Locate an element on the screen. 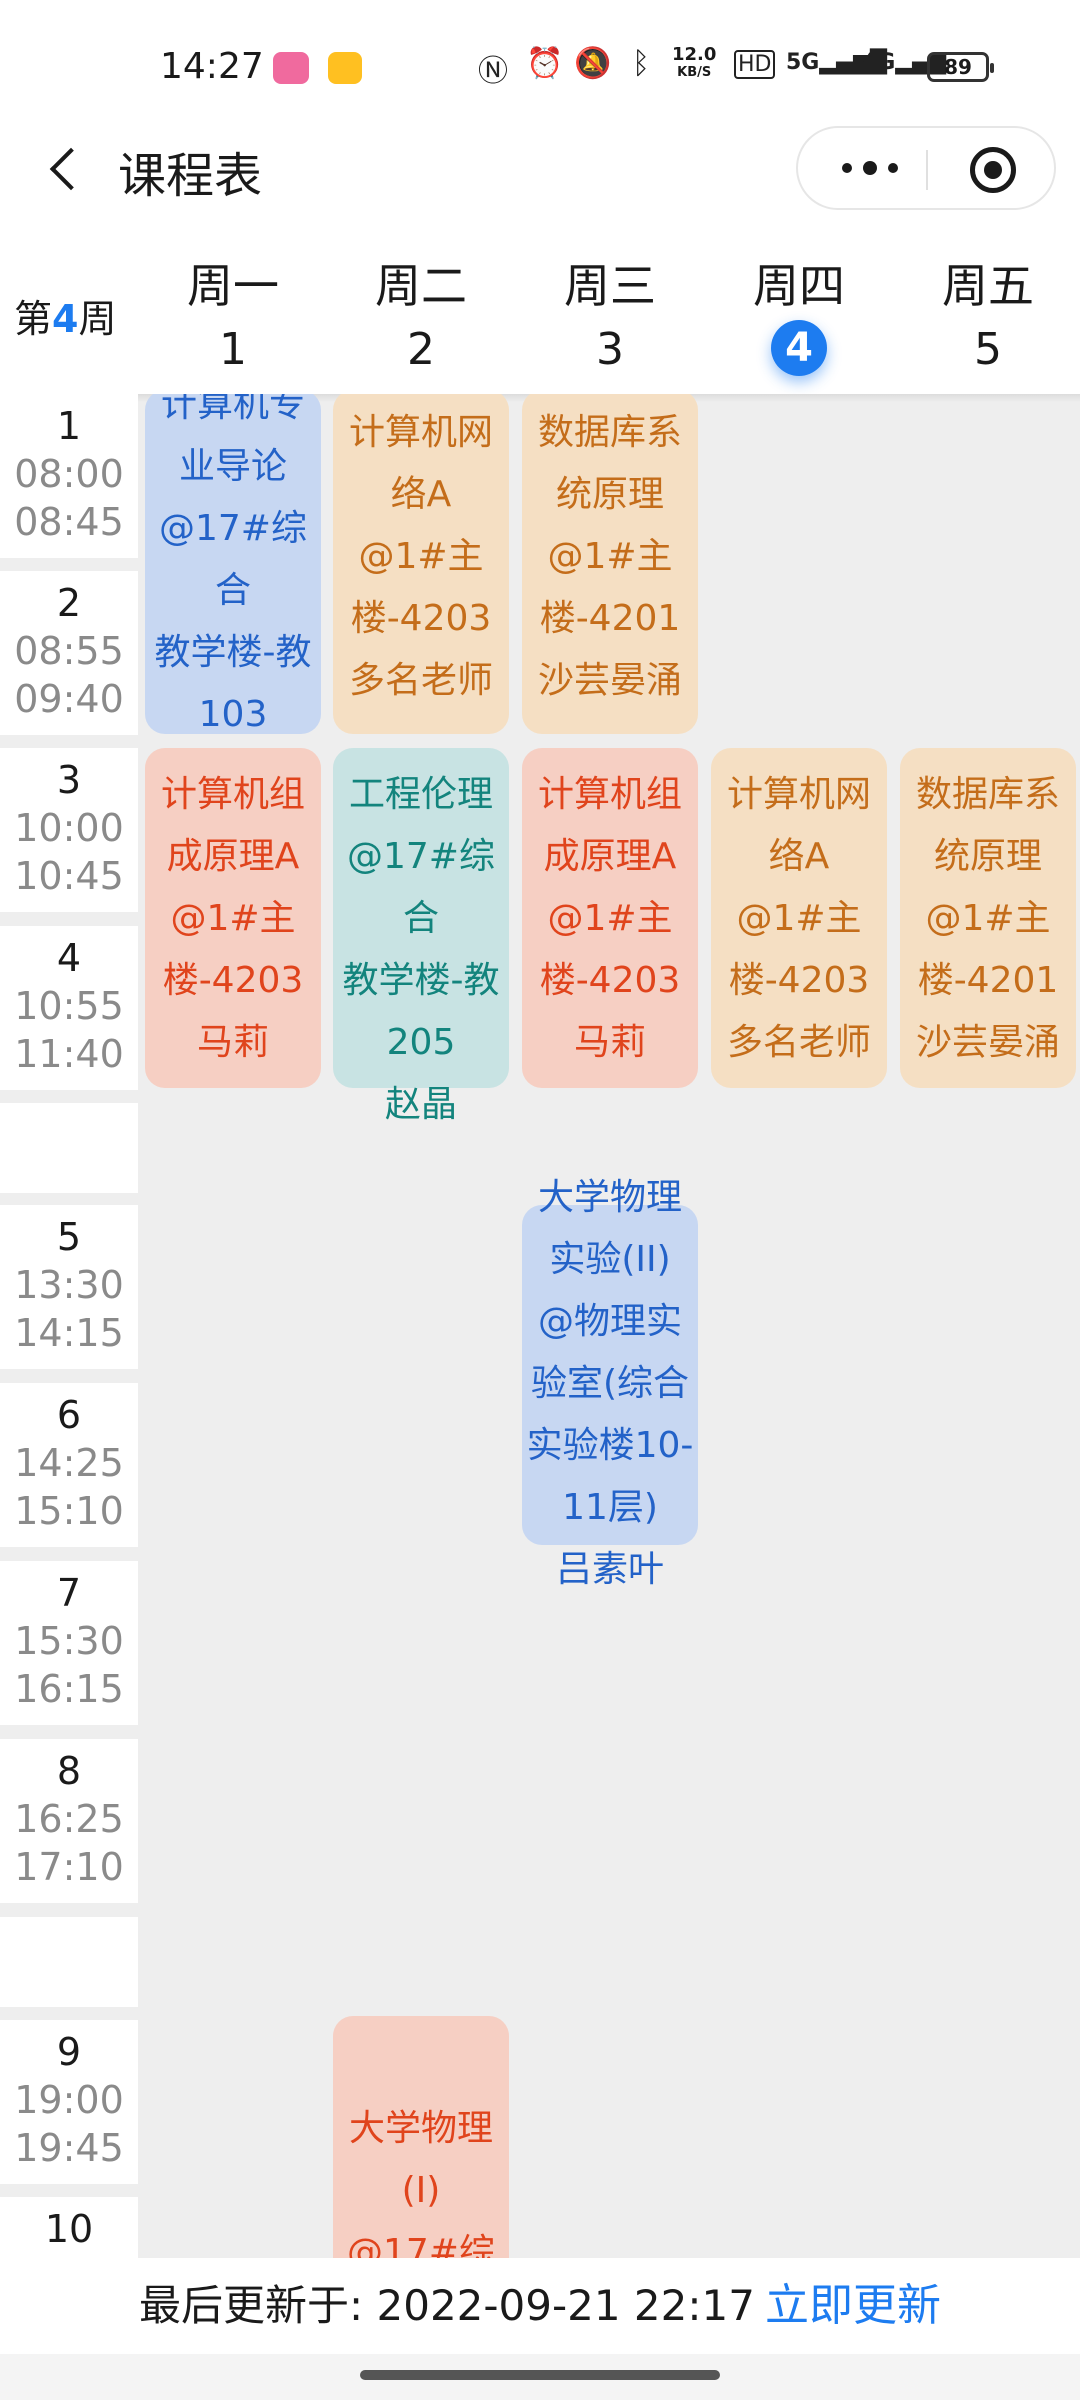  course-block: 工程伦理 @17#综合 教学楼-教 205 赵晶 is located at coordinates (421, 936).